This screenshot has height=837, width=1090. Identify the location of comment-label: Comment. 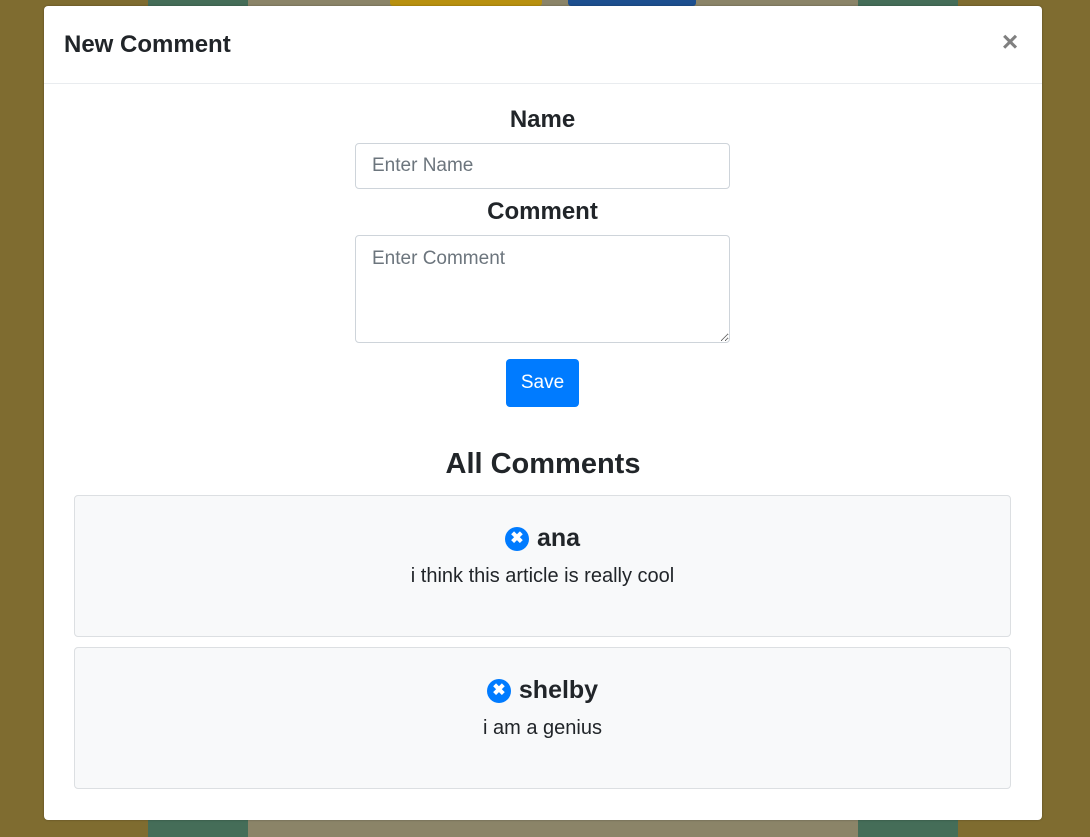
(542, 211).